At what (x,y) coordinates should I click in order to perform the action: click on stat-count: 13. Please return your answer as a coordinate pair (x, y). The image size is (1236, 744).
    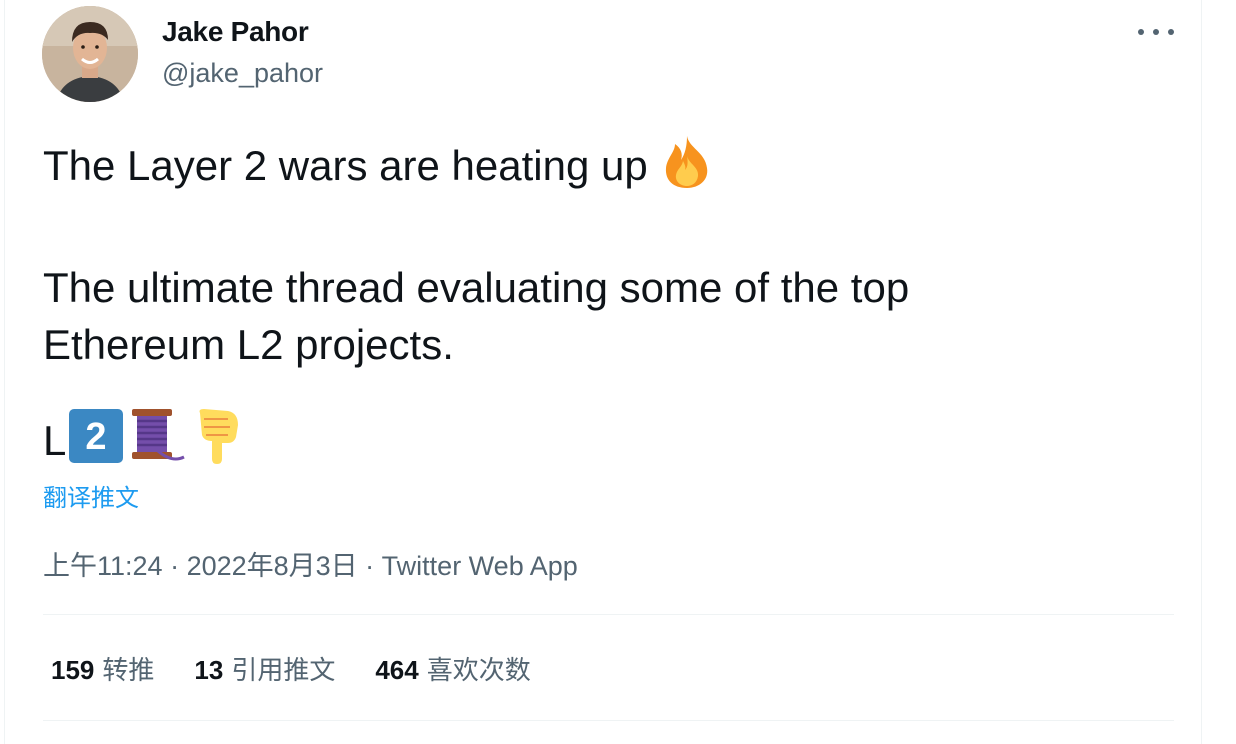
    Looking at the image, I should click on (209, 670).